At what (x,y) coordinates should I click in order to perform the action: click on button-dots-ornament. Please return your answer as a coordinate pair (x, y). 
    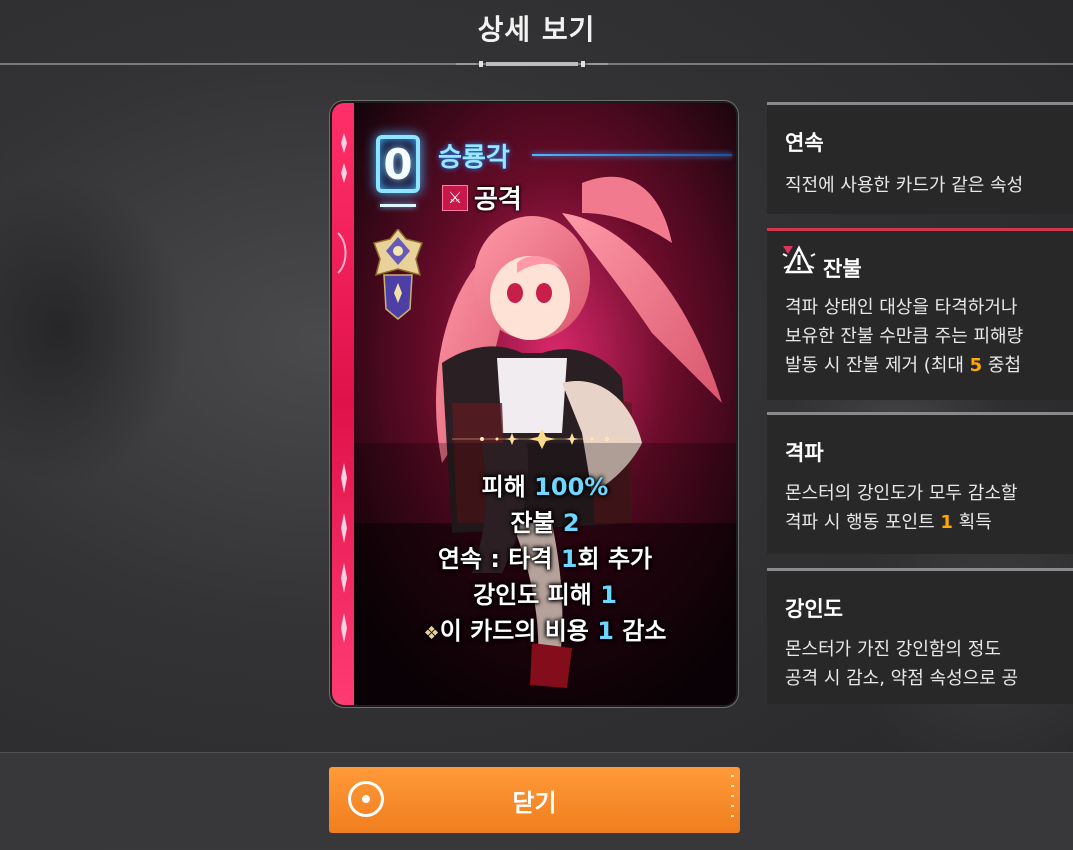
    Looking at the image, I should click on (732, 800).